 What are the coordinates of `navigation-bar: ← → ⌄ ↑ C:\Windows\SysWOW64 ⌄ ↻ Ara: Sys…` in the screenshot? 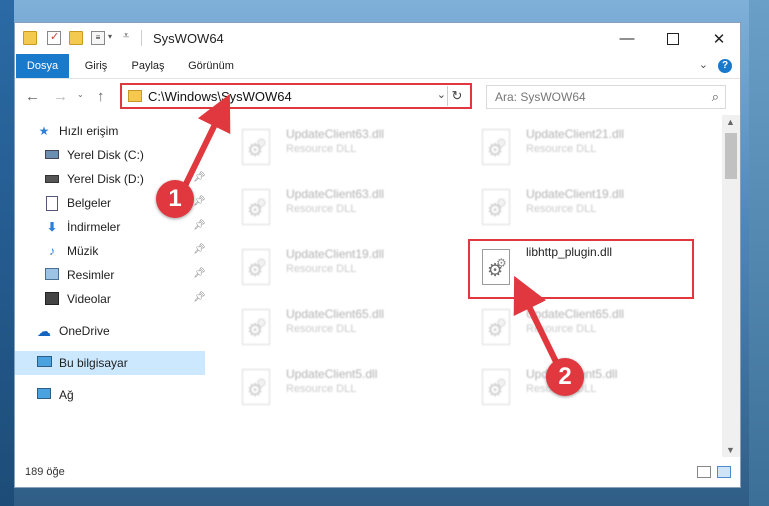 It's located at (377, 97).